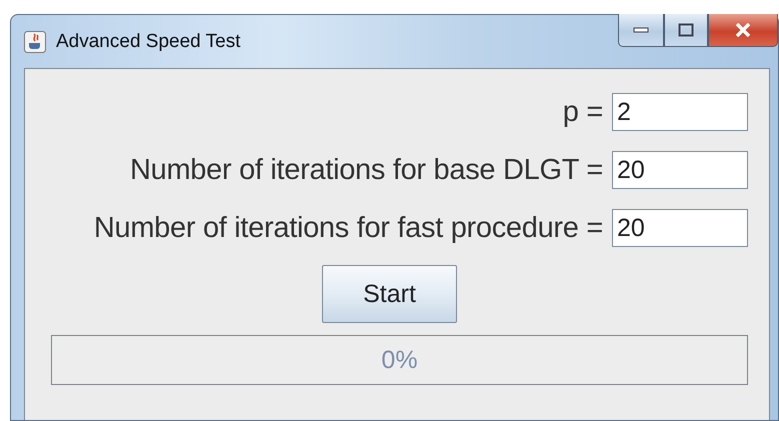  What do you see at coordinates (389, 294) in the screenshot?
I see `start-button: Start` at bounding box center [389, 294].